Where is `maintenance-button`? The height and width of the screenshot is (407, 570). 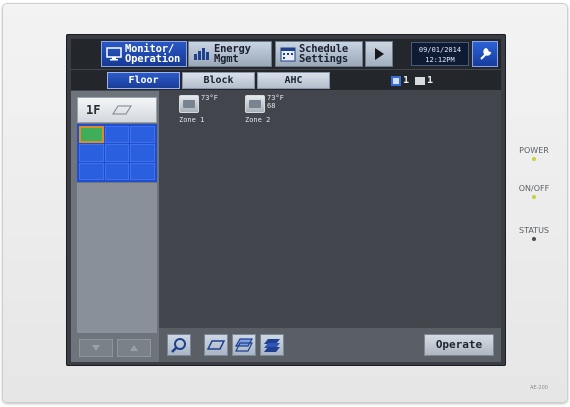
maintenance-button is located at coordinates (485, 54).